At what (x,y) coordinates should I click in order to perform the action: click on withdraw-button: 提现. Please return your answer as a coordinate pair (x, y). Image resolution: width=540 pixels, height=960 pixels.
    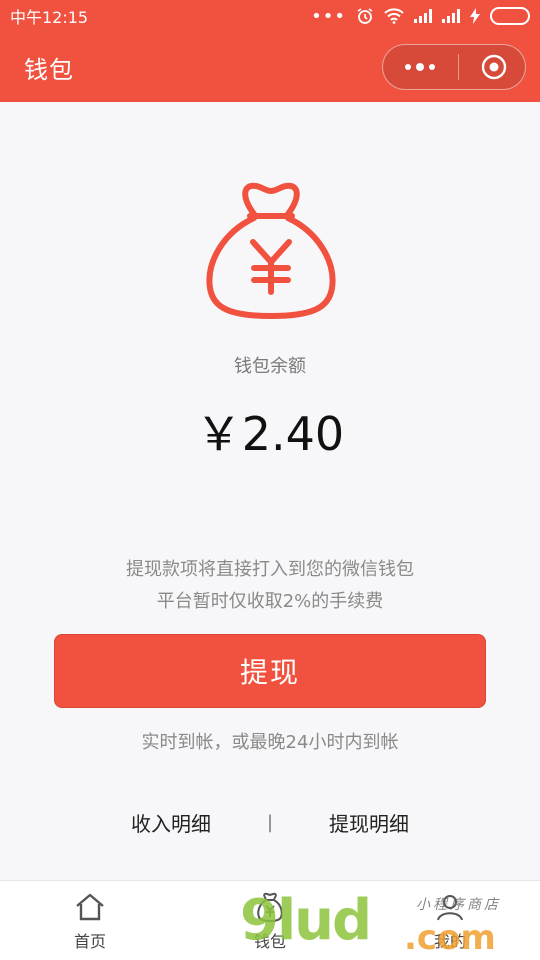
    Looking at the image, I should click on (270, 671).